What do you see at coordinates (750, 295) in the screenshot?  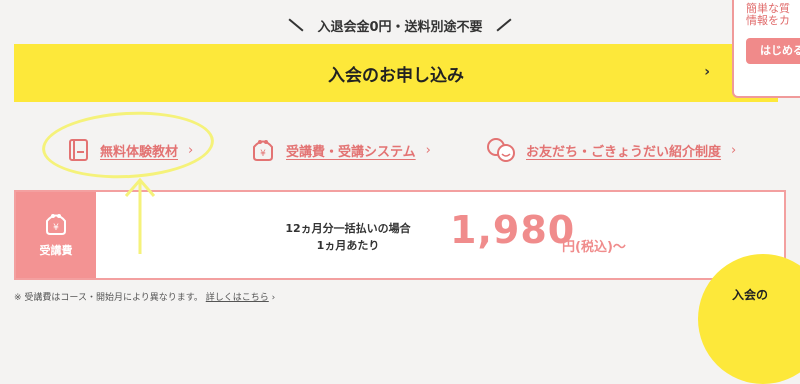 I see `floating-join-label: 入会の` at bounding box center [750, 295].